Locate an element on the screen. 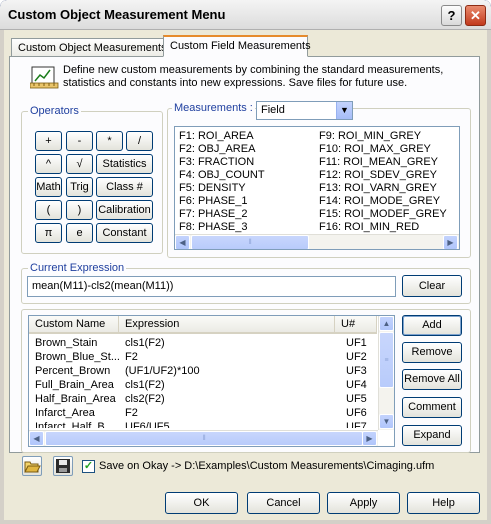 The width and height of the screenshot is (491, 524). help-title-button: ? is located at coordinates (451, 15).